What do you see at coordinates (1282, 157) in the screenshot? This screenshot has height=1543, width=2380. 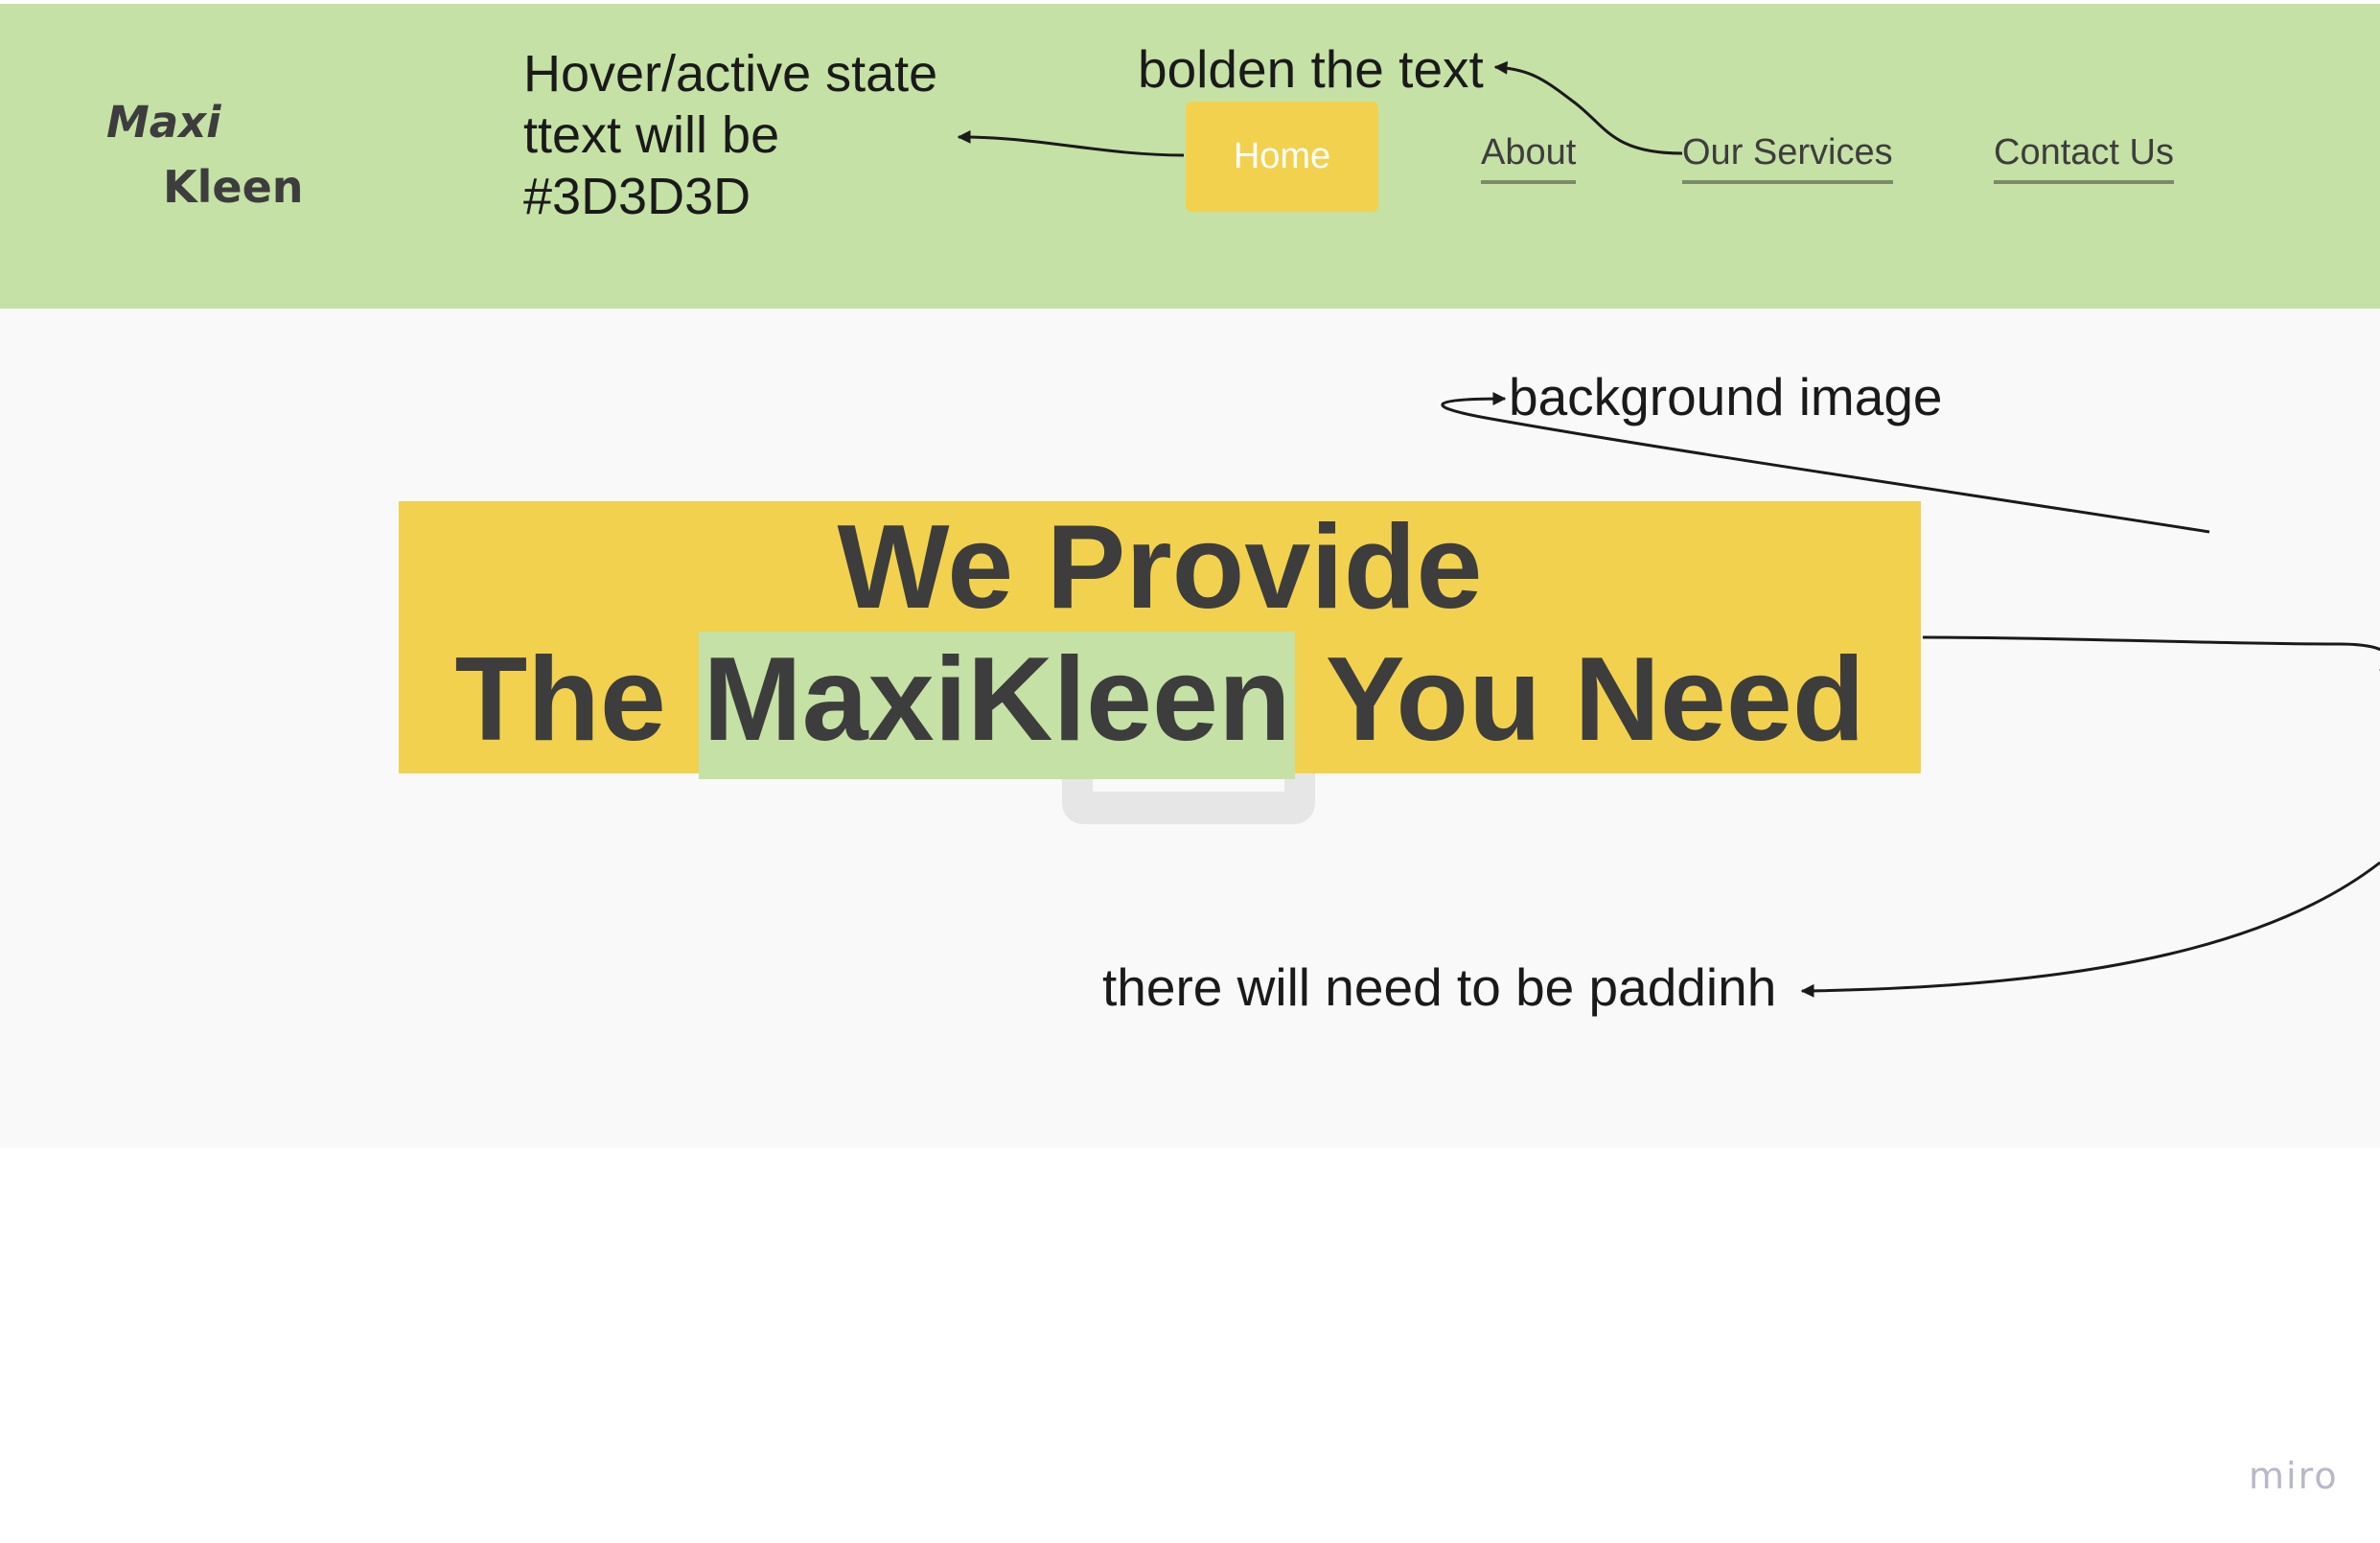 I see `nav-home-button: Home` at bounding box center [1282, 157].